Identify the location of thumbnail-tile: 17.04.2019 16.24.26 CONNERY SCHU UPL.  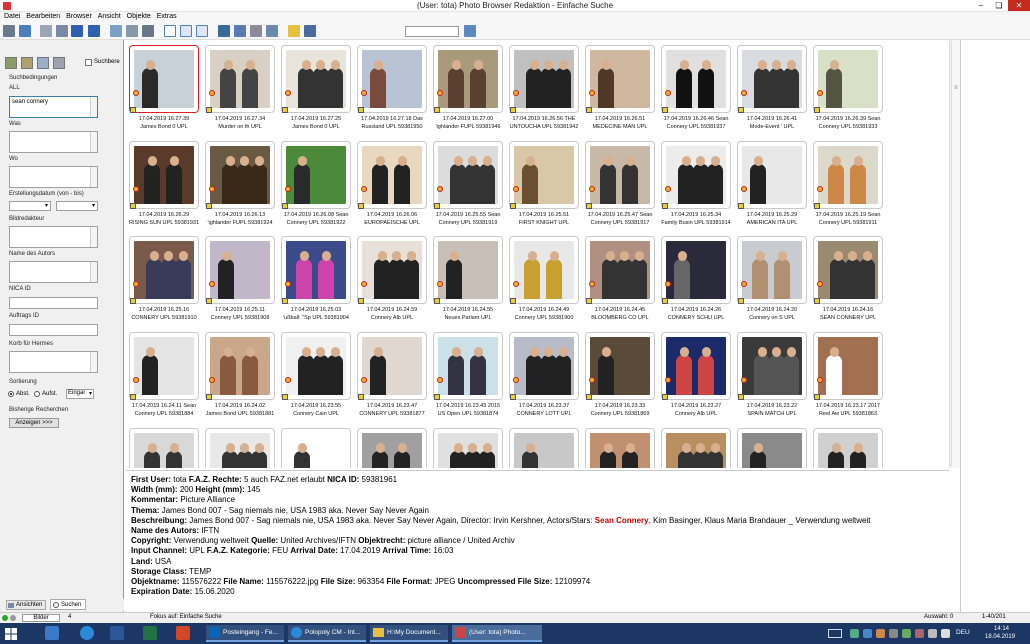
(696, 281).